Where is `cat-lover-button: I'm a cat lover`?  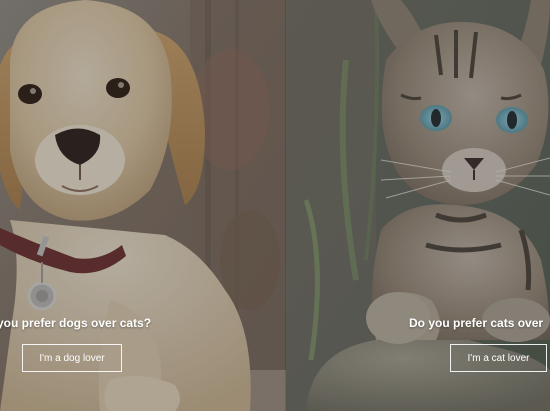 cat-lover-button: I'm a cat lover is located at coordinates (498, 358).